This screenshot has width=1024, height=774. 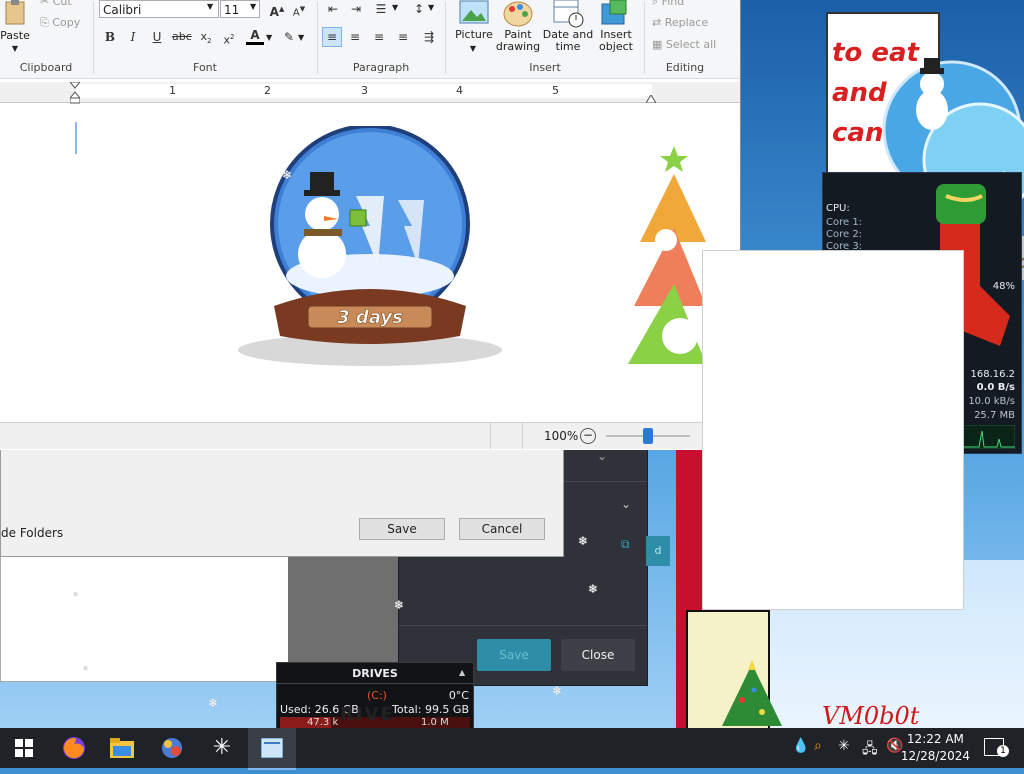 What do you see at coordinates (206, 37) in the screenshot?
I see `subscript-icon: x2` at bounding box center [206, 37].